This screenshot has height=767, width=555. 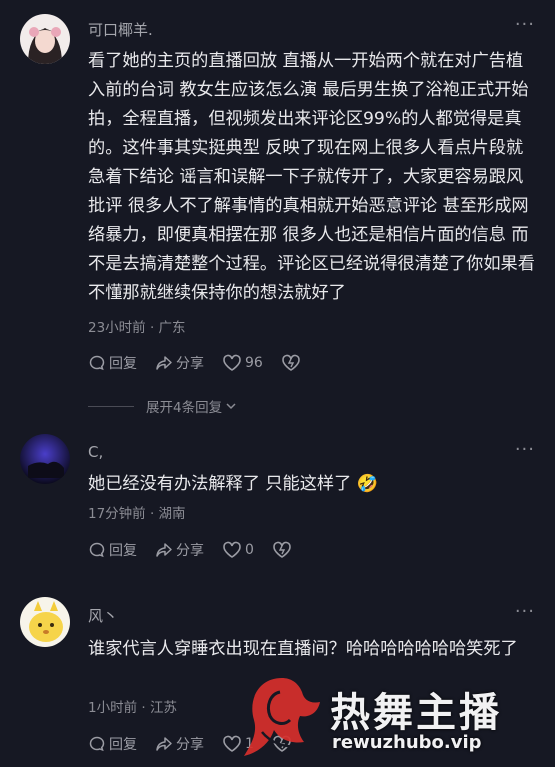 I want to click on watermark-logo-icon, so click(x=282, y=717).